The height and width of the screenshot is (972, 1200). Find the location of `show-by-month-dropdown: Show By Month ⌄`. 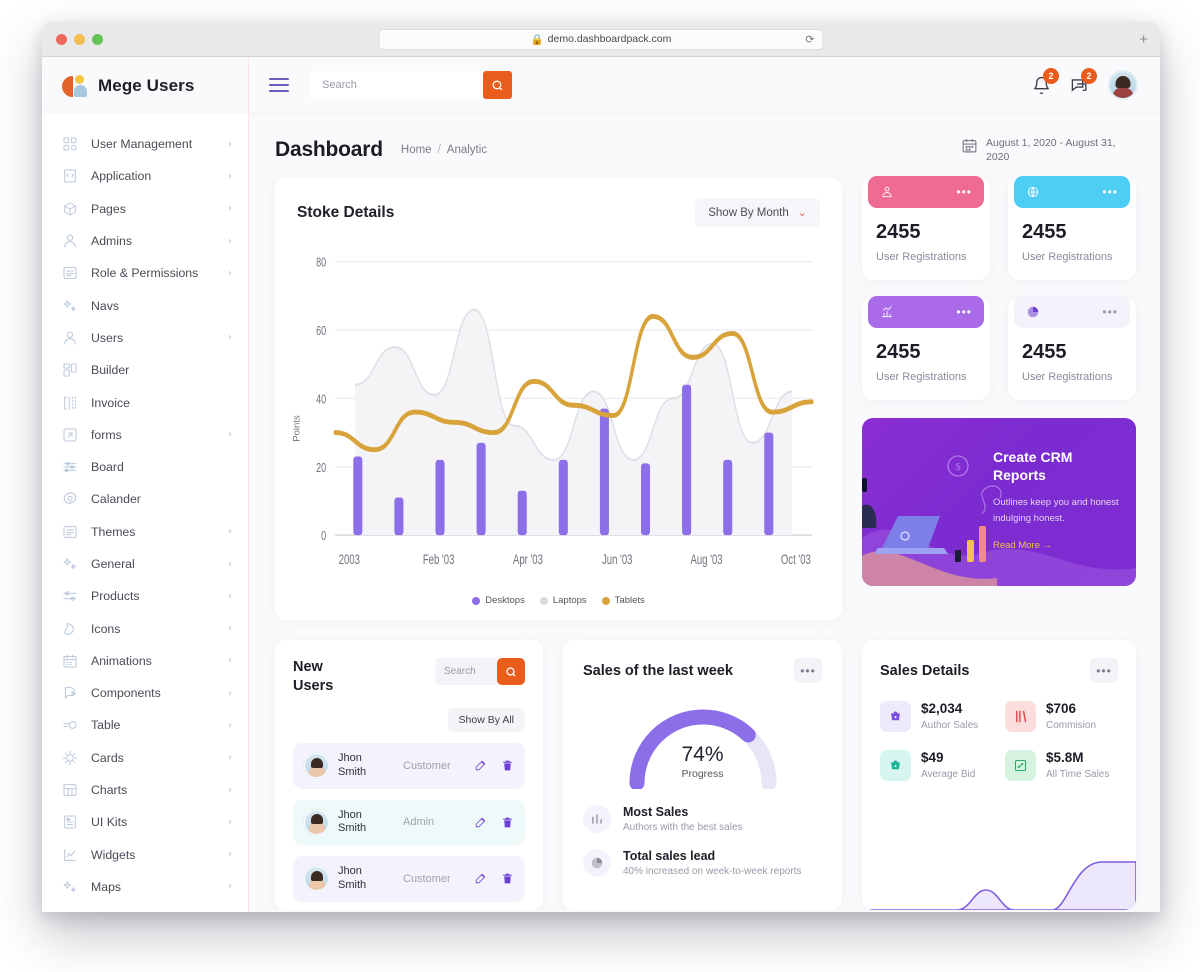

show-by-month-dropdown: Show By Month ⌄ is located at coordinates (757, 213).